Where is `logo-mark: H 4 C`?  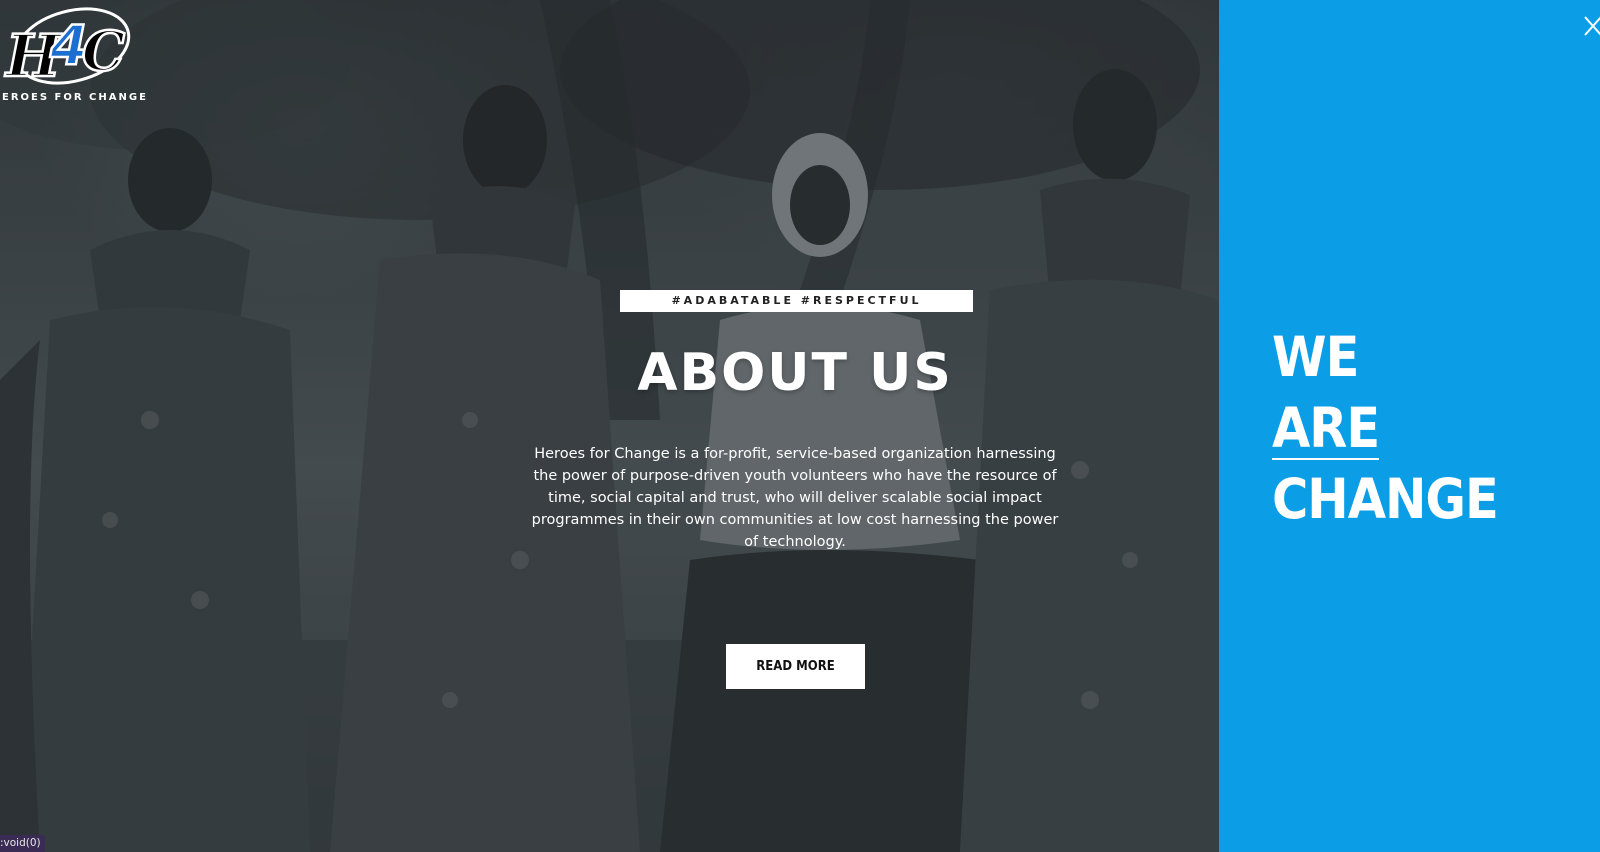
logo-mark: H 4 C is located at coordinates (67, 47).